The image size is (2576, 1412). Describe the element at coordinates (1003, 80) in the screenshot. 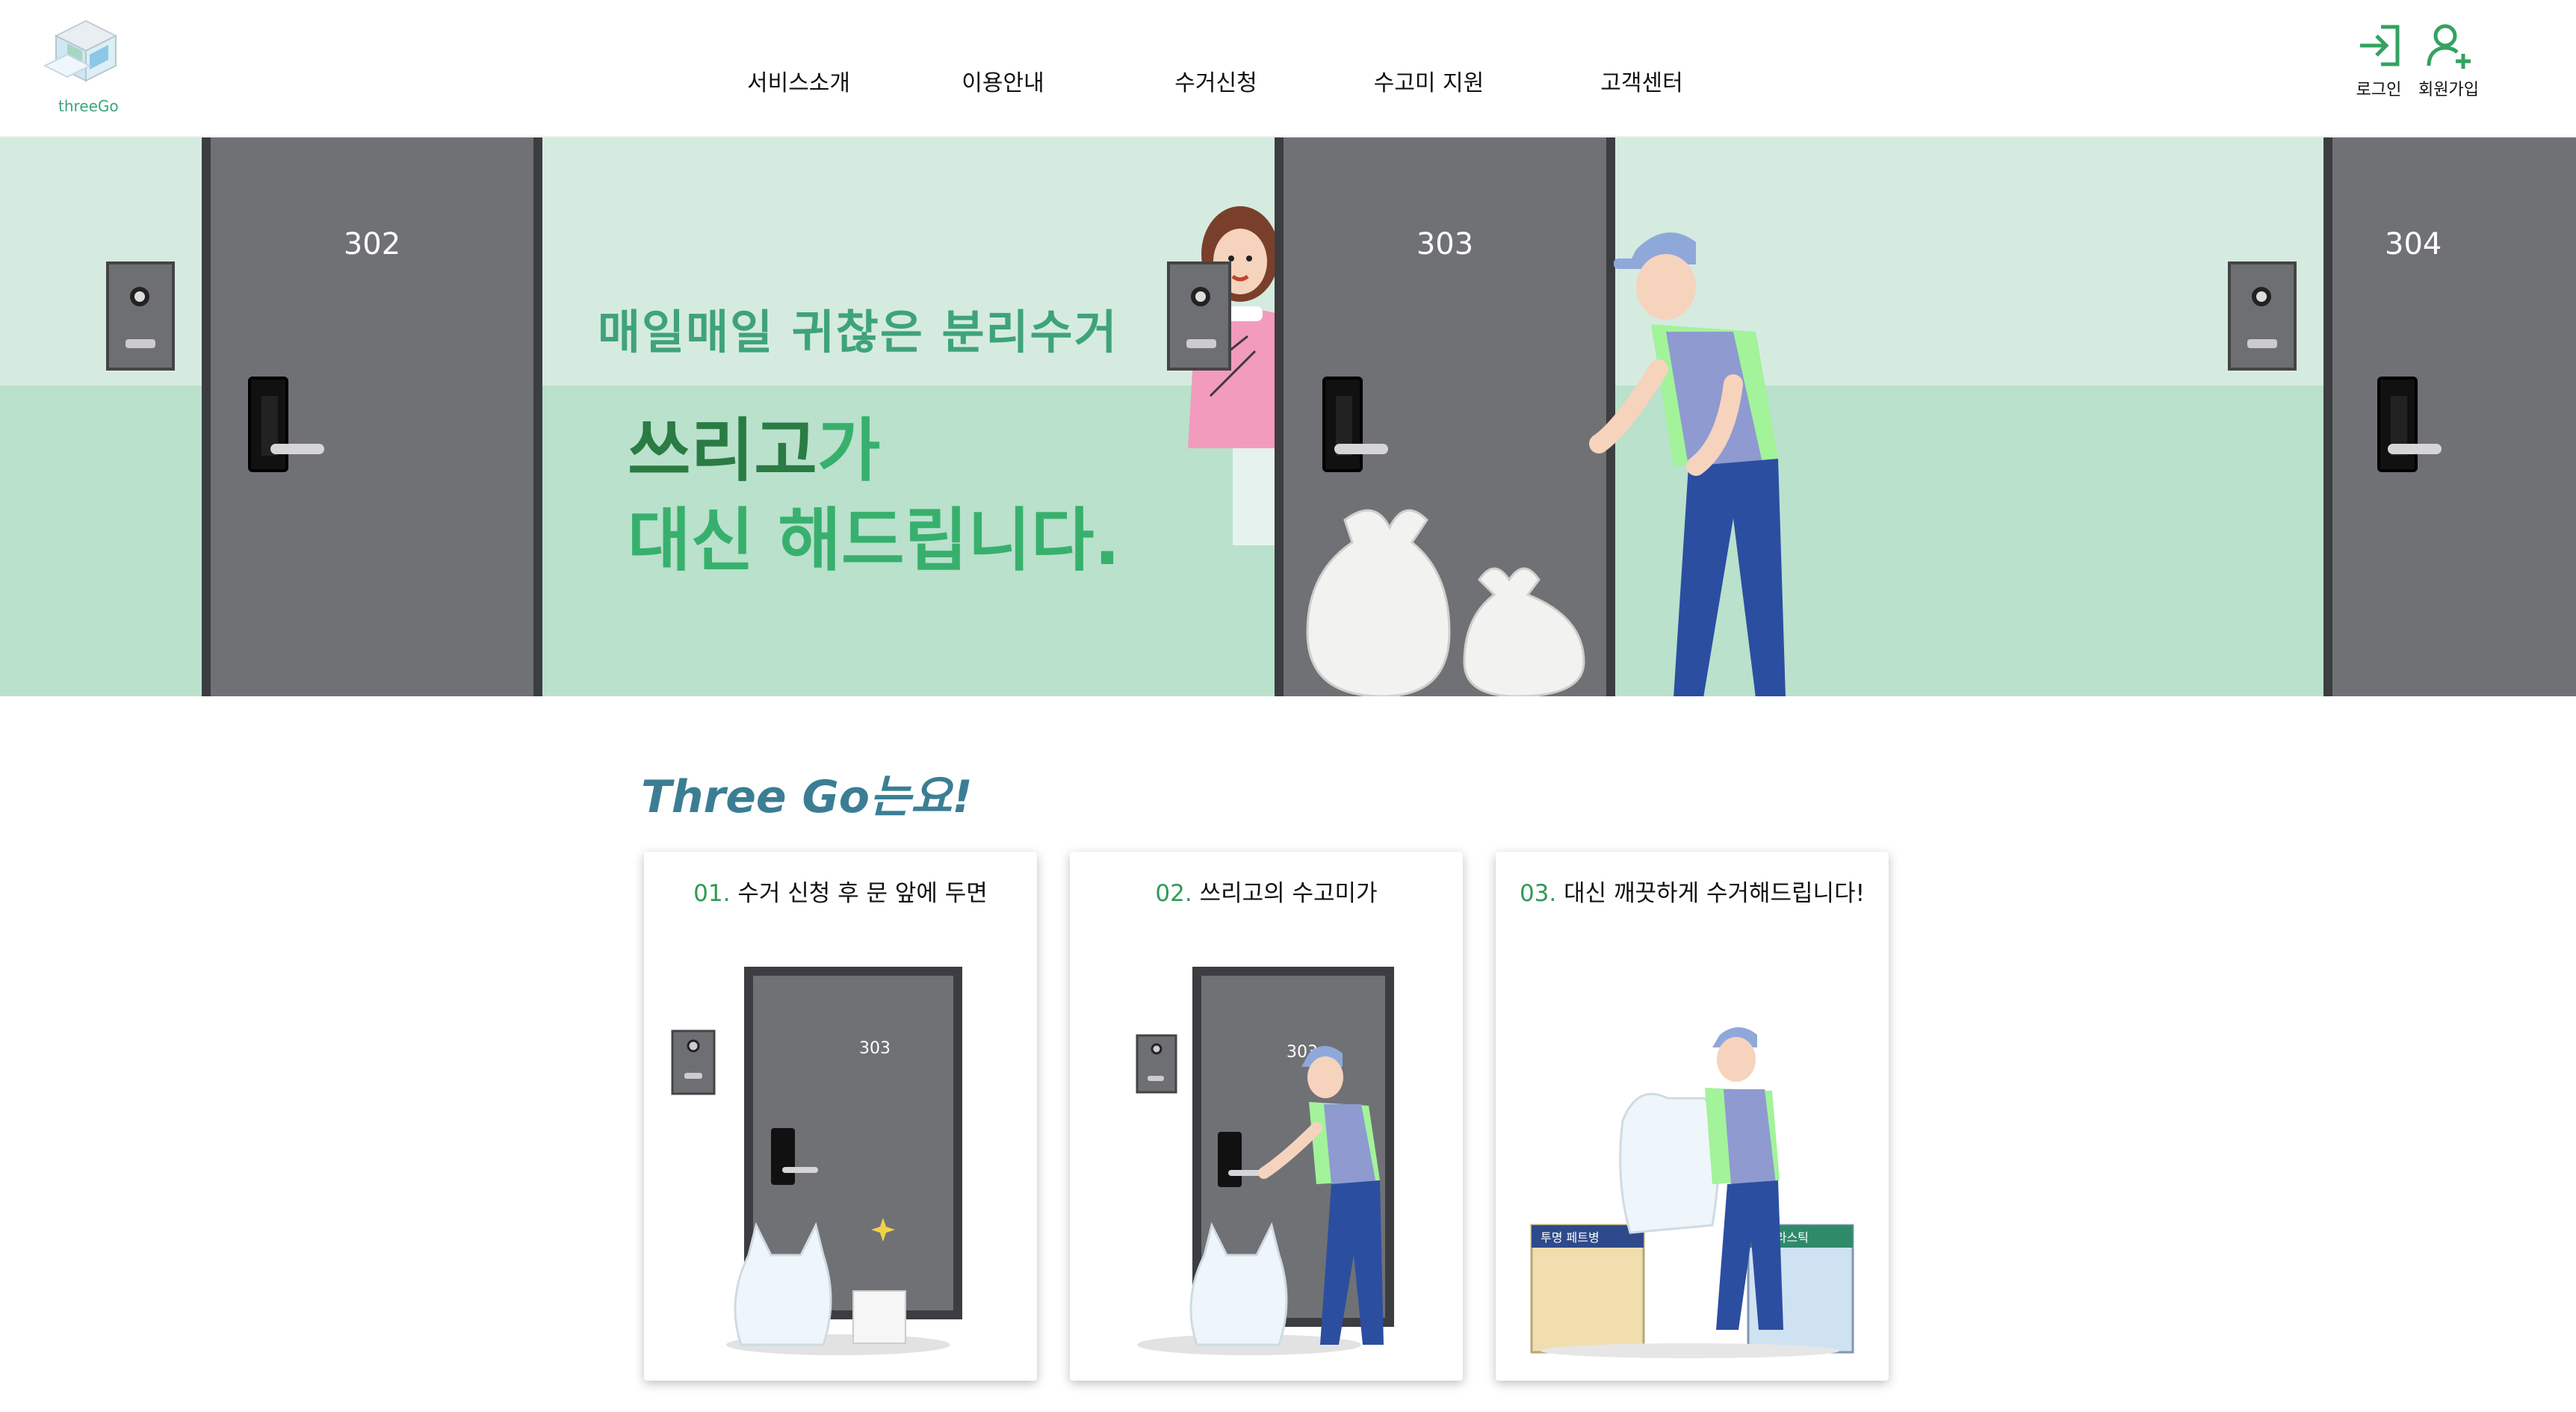

I see `nav-item-guide: 이용안내` at that location.